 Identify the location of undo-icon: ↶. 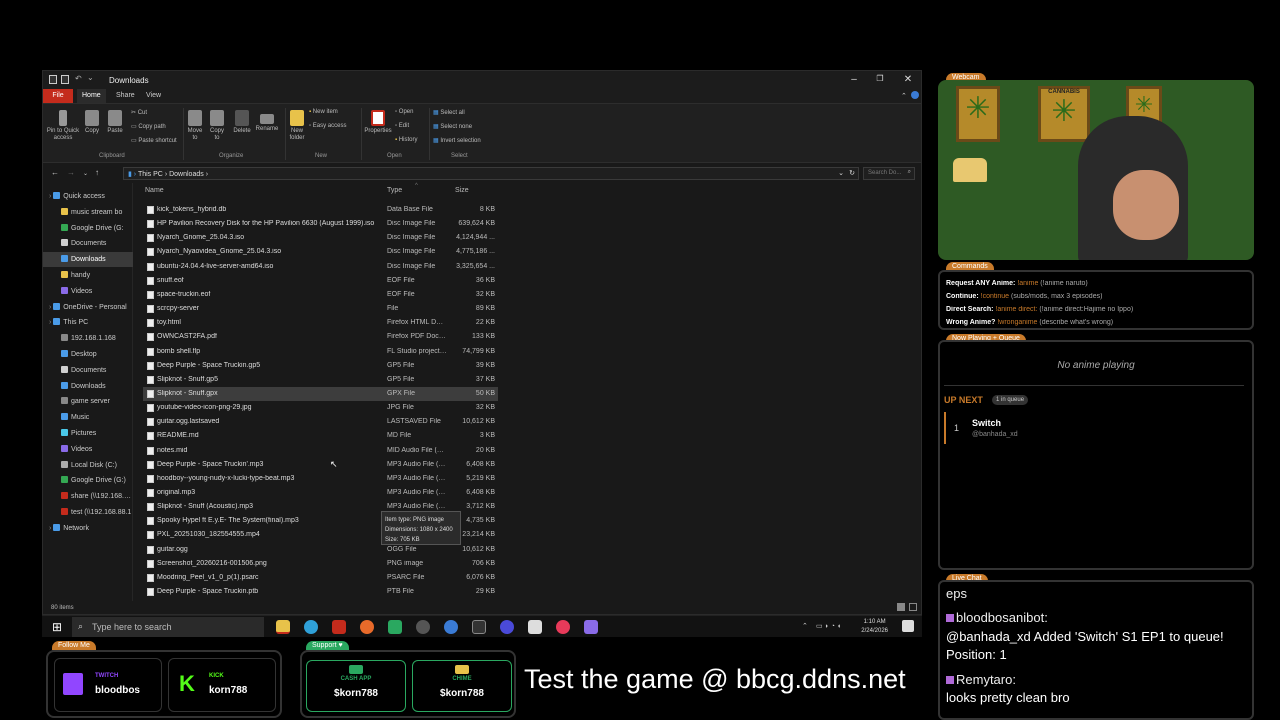
(78, 78).